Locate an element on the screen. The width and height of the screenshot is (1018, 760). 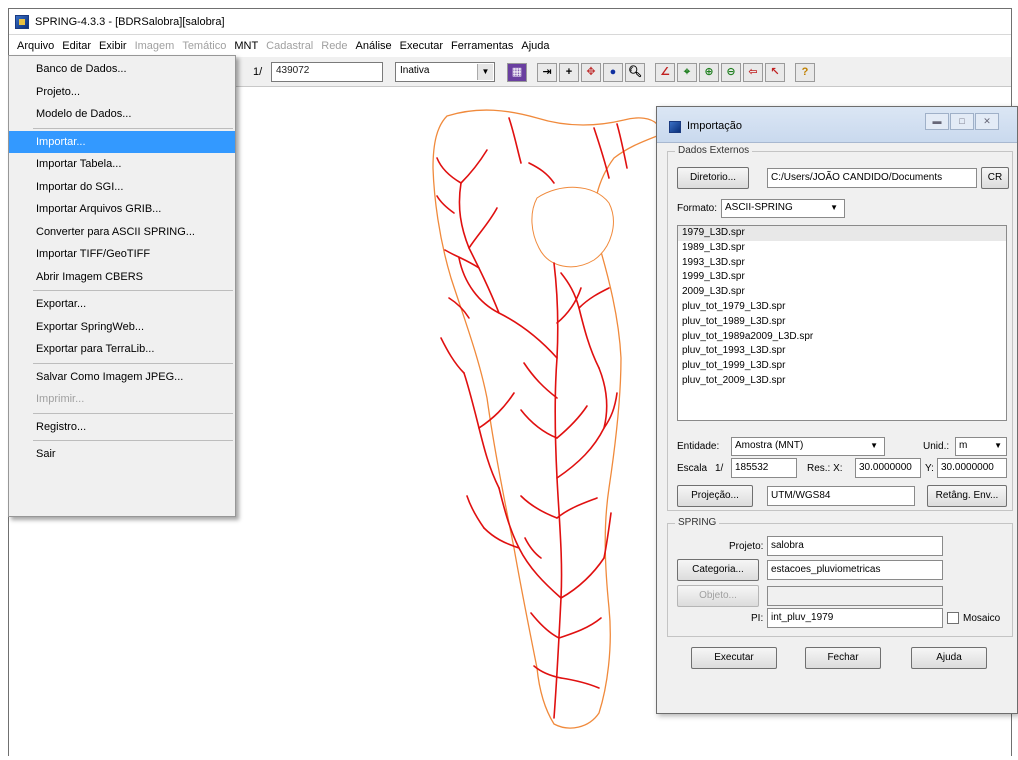
maximize-icon: □ is located at coordinates (962, 121).